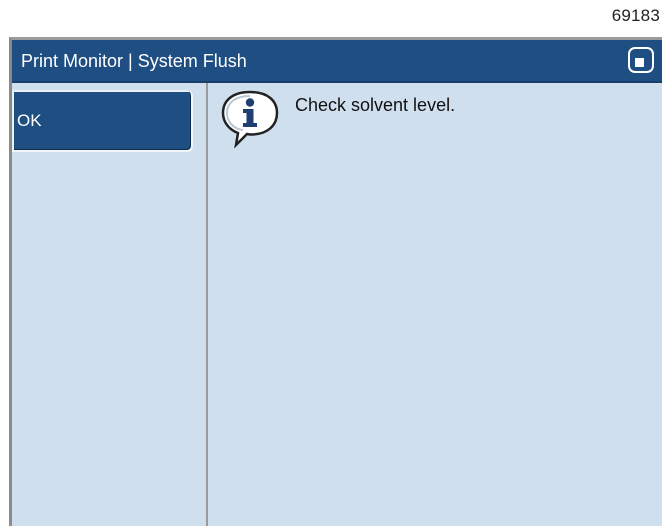 This screenshot has height=526, width=662. I want to click on window-title: Print Monitor | System Flush, so click(134, 61).